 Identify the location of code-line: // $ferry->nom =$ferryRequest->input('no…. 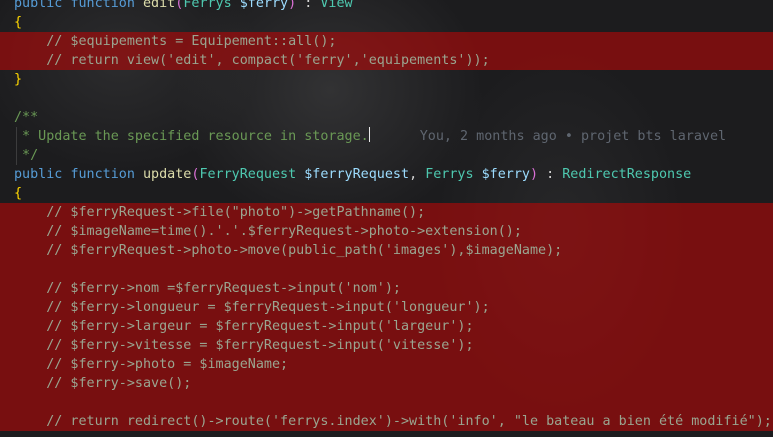
(386, 288).